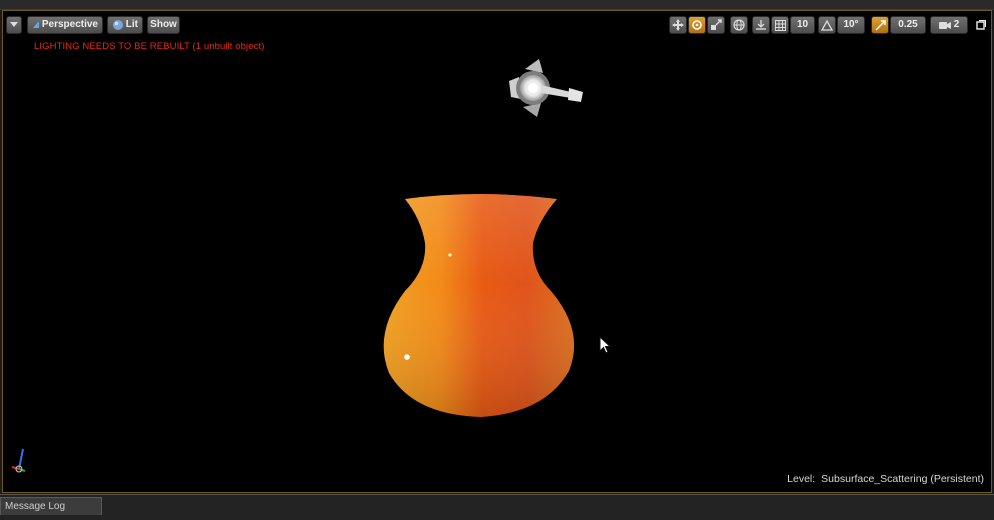  I want to click on perspective-label: Perspective, so click(69, 24).